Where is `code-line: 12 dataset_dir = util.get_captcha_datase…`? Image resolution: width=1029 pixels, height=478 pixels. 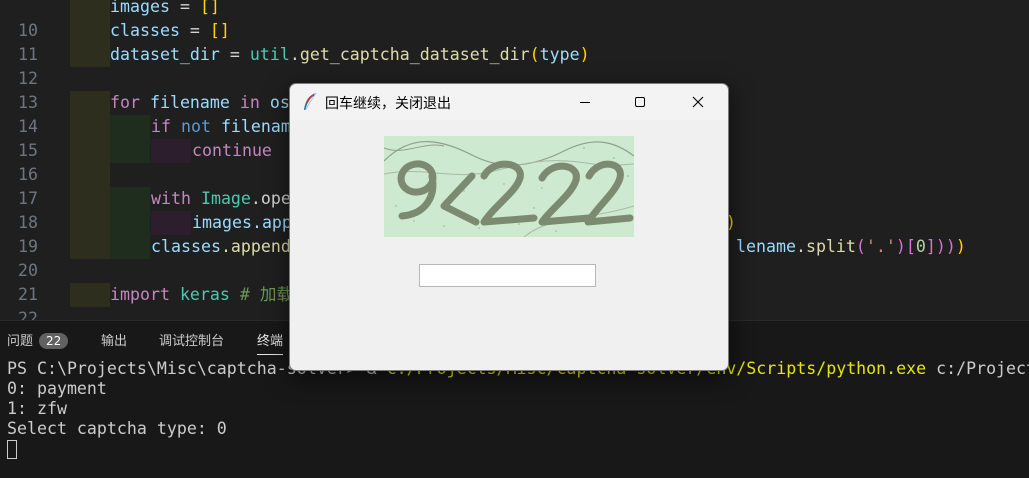
code-line: 12 dataset_dir = util.get_captcha_datase… is located at coordinates (514, 65).